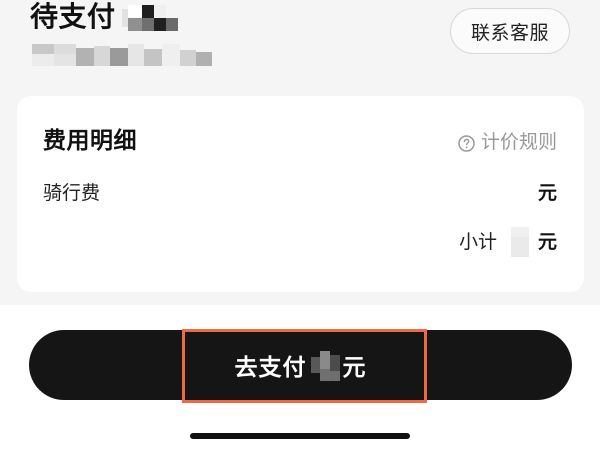 This screenshot has width=600, height=450. I want to click on riding-fee-row: 骑行费 元, so click(300, 195).